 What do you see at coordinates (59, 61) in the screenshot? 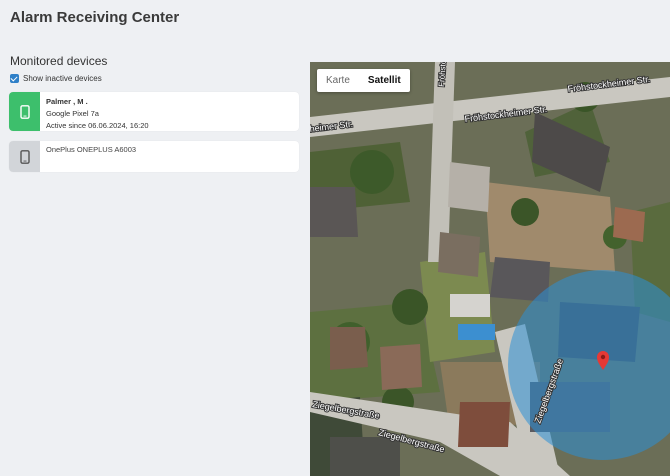
I see `section-title: Monitored devices` at bounding box center [59, 61].